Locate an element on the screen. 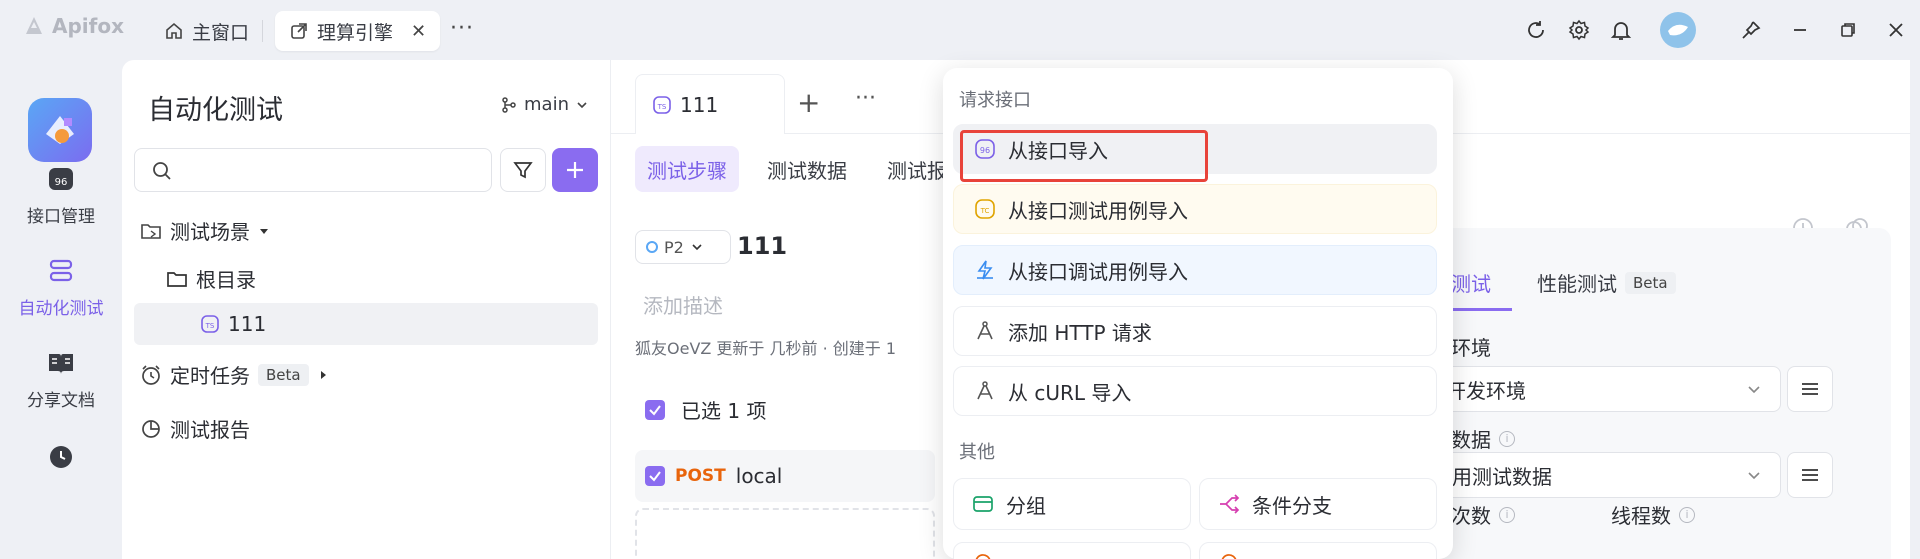 The width and height of the screenshot is (1920, 559). environment-select: 开 开发环境 is located at coordinates (1596, 389).